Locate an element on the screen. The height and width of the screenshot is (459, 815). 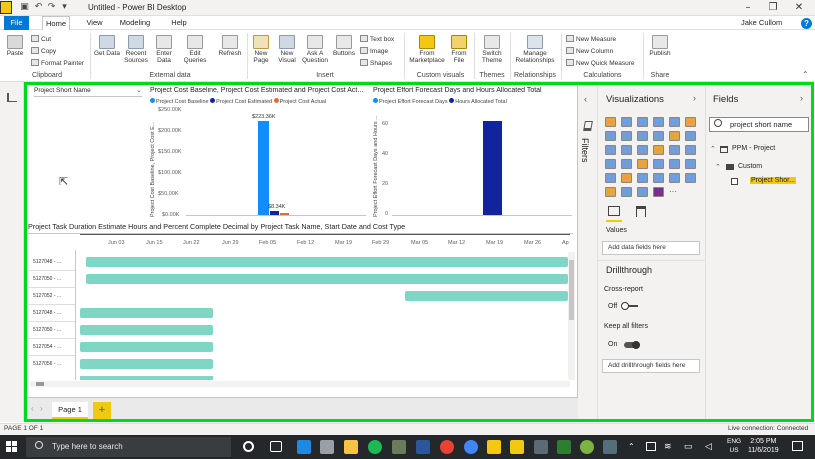
waterfall-icon is located at coordinates (610, 150).